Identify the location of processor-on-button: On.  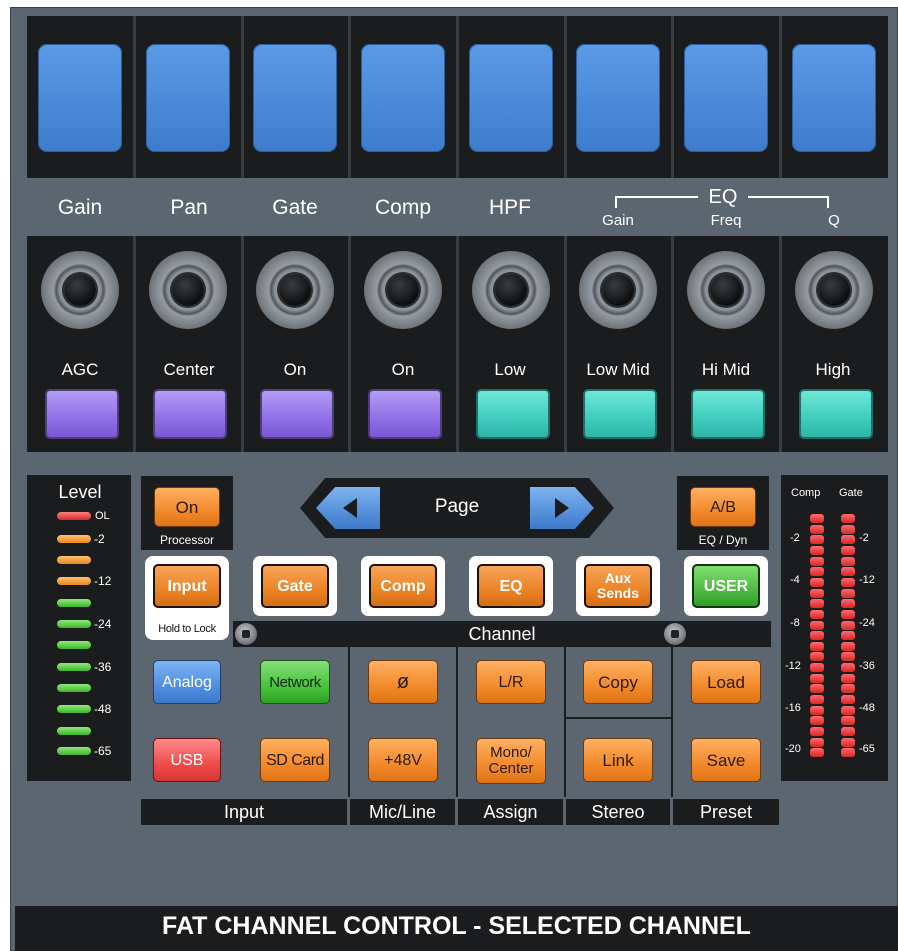
(187, 507).